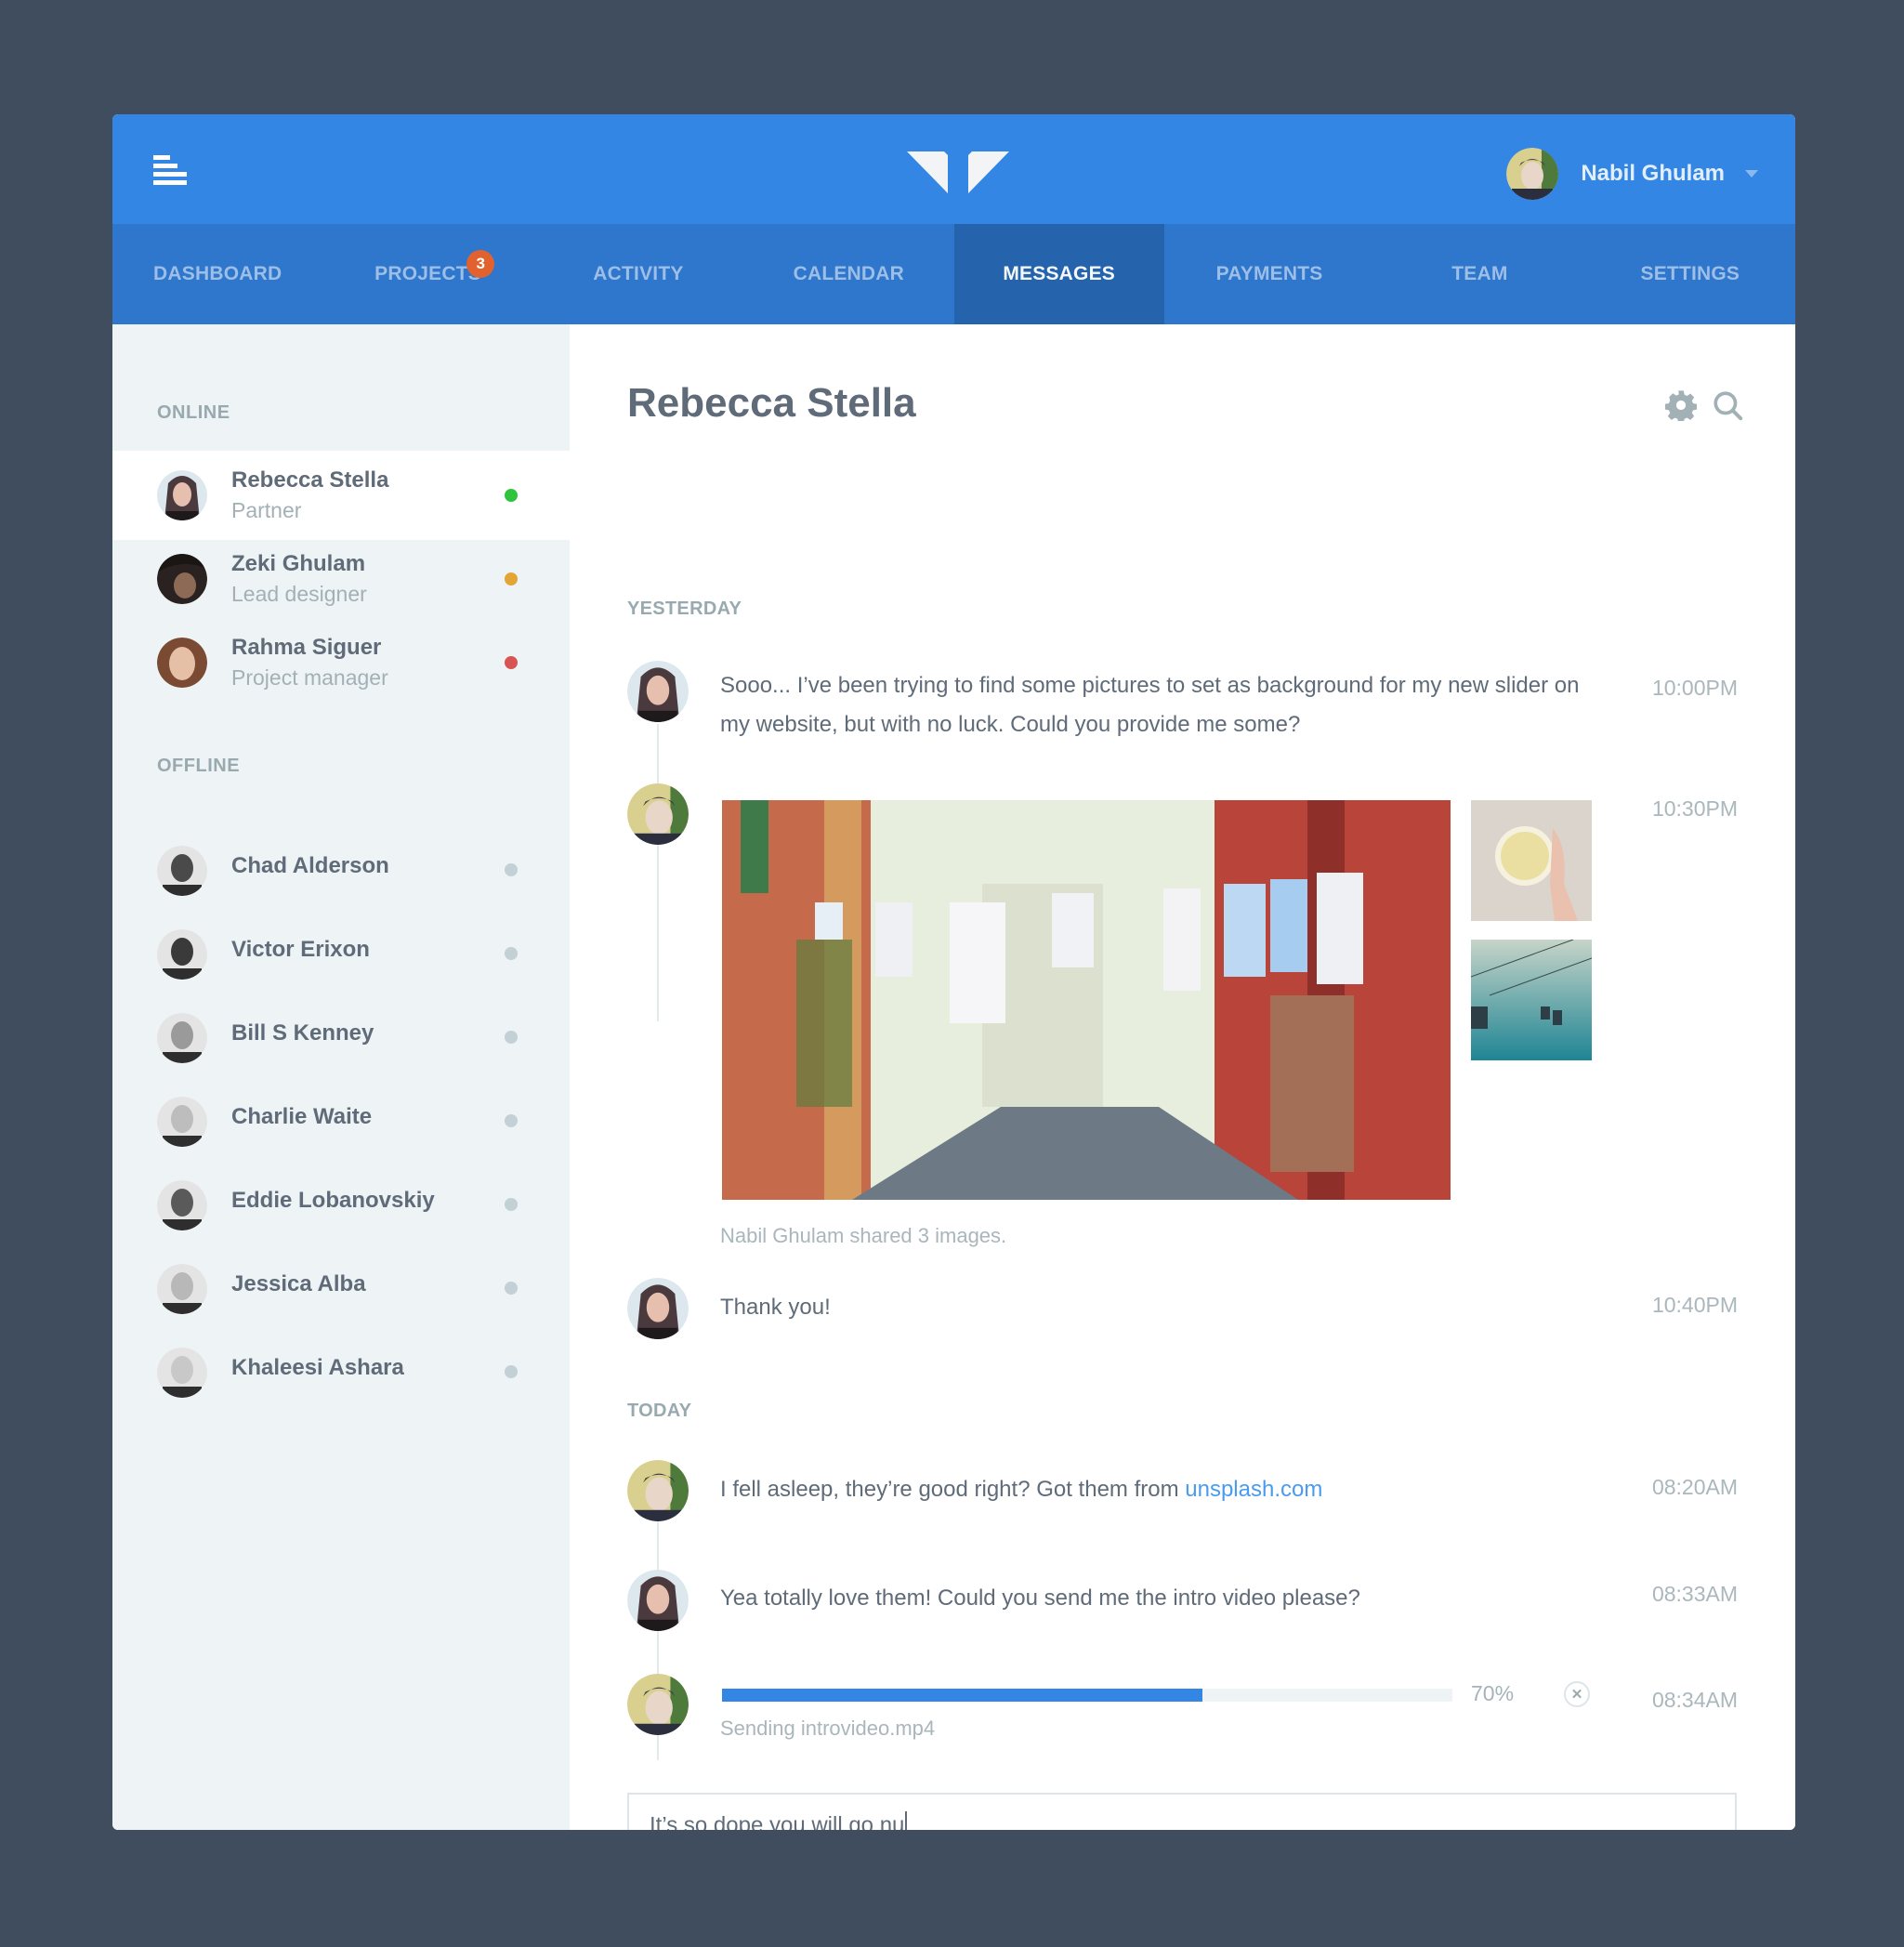  I want to click on tab-payments: PAYMENTS, so click(1269, 274).